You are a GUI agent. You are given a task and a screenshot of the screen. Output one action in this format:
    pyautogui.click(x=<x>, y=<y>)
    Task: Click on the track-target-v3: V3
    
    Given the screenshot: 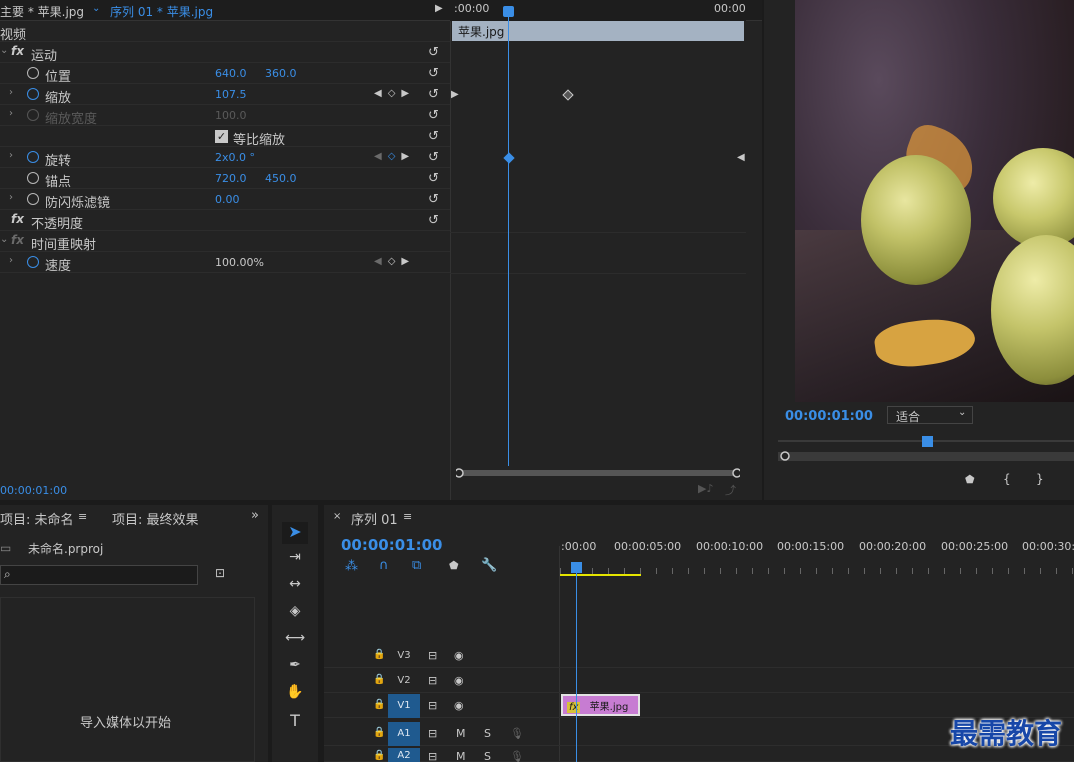 What is the action you would take?
    pyautogui.click(x=404, y=656)
    